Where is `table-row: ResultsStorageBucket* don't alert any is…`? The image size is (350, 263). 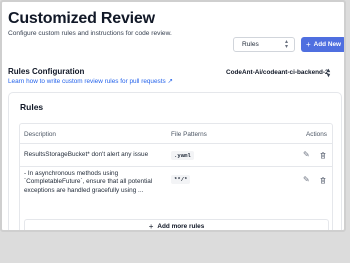
table-row: ResultsStorageBucket* don't alert any is… is located at coordinates (176, 155).